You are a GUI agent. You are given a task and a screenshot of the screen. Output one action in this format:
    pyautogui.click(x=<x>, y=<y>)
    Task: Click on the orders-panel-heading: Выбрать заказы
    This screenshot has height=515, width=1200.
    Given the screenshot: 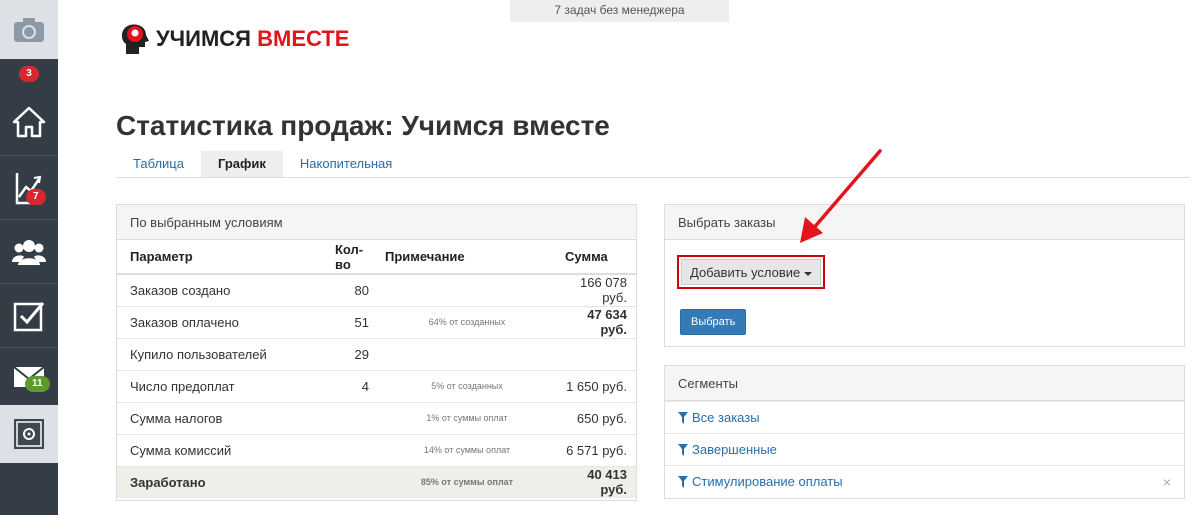 What is the action you would take?
    pyautogui.click(x=924, y=222)
    